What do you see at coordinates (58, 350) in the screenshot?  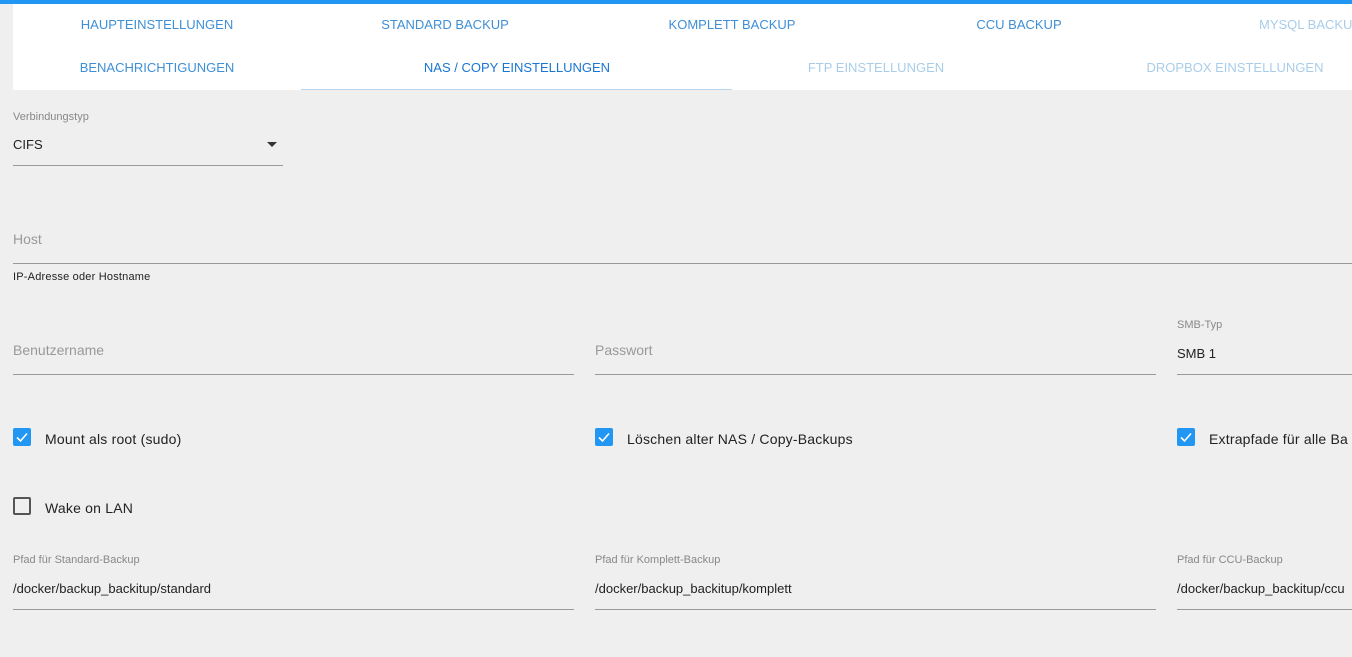 I see `username-input: Benutzername` at bounding box center [58, 350].